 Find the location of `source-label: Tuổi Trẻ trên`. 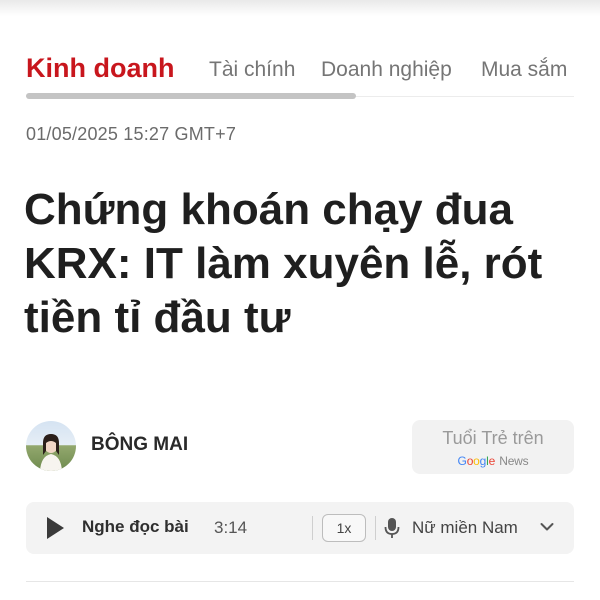

source-label: Tuổi Trẻ trên is located at coordinates (493, 438).